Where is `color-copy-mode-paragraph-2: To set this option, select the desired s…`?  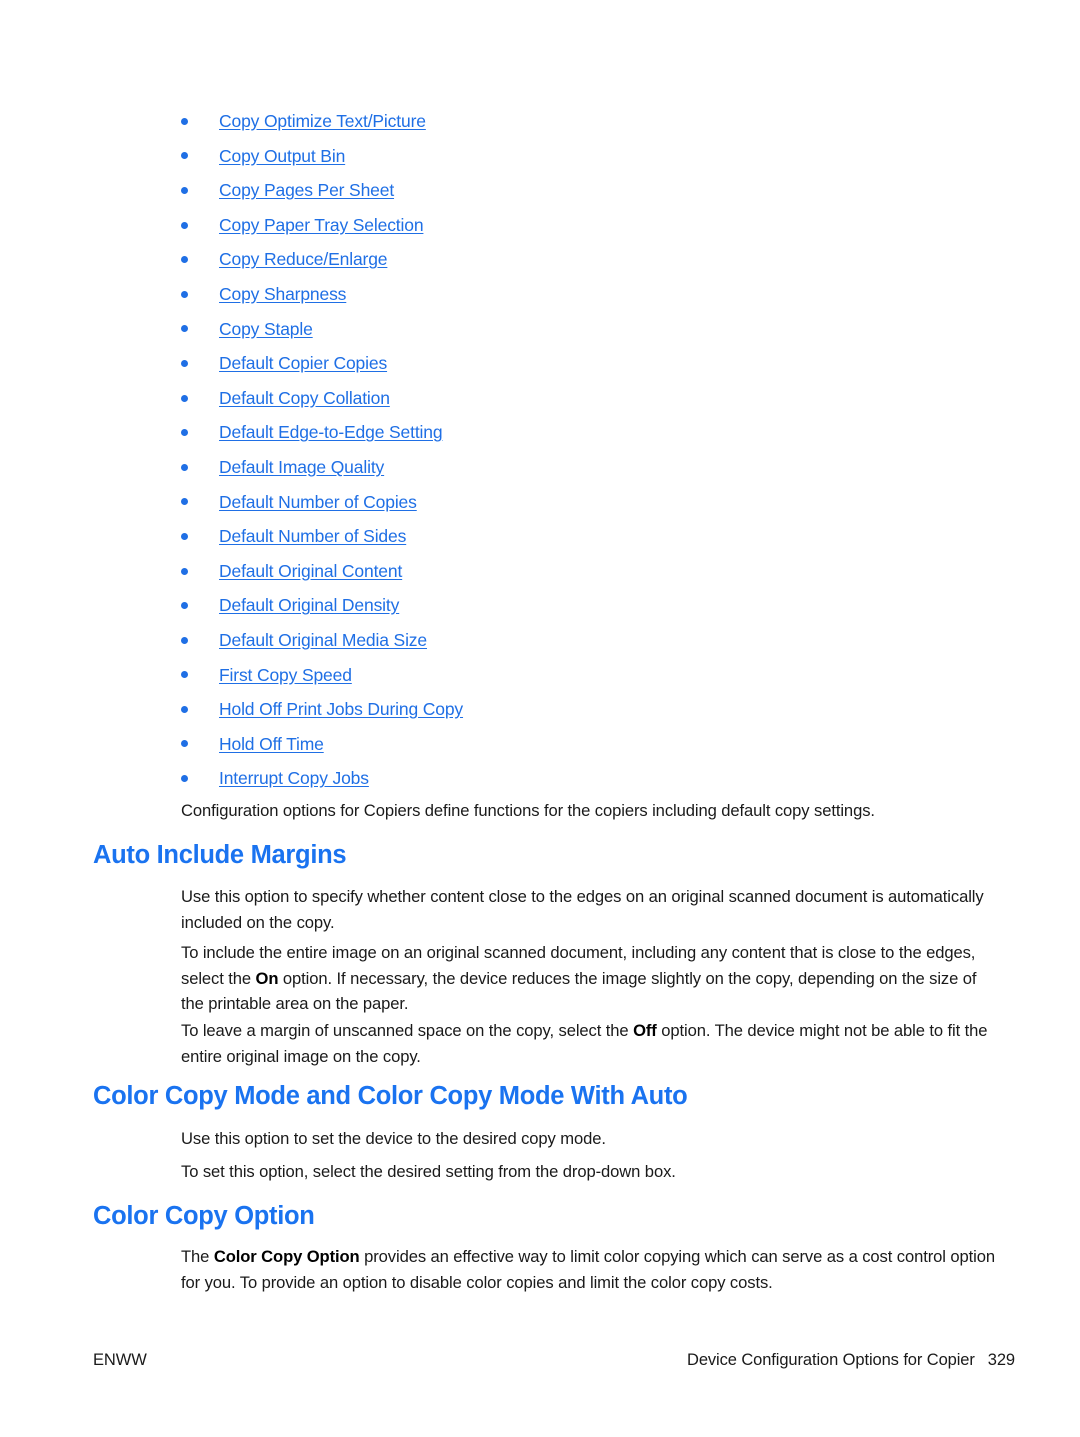 color-copy-mode-paragraph-2: To set this option, select the desired s… is located at coordinates (428, 1171).